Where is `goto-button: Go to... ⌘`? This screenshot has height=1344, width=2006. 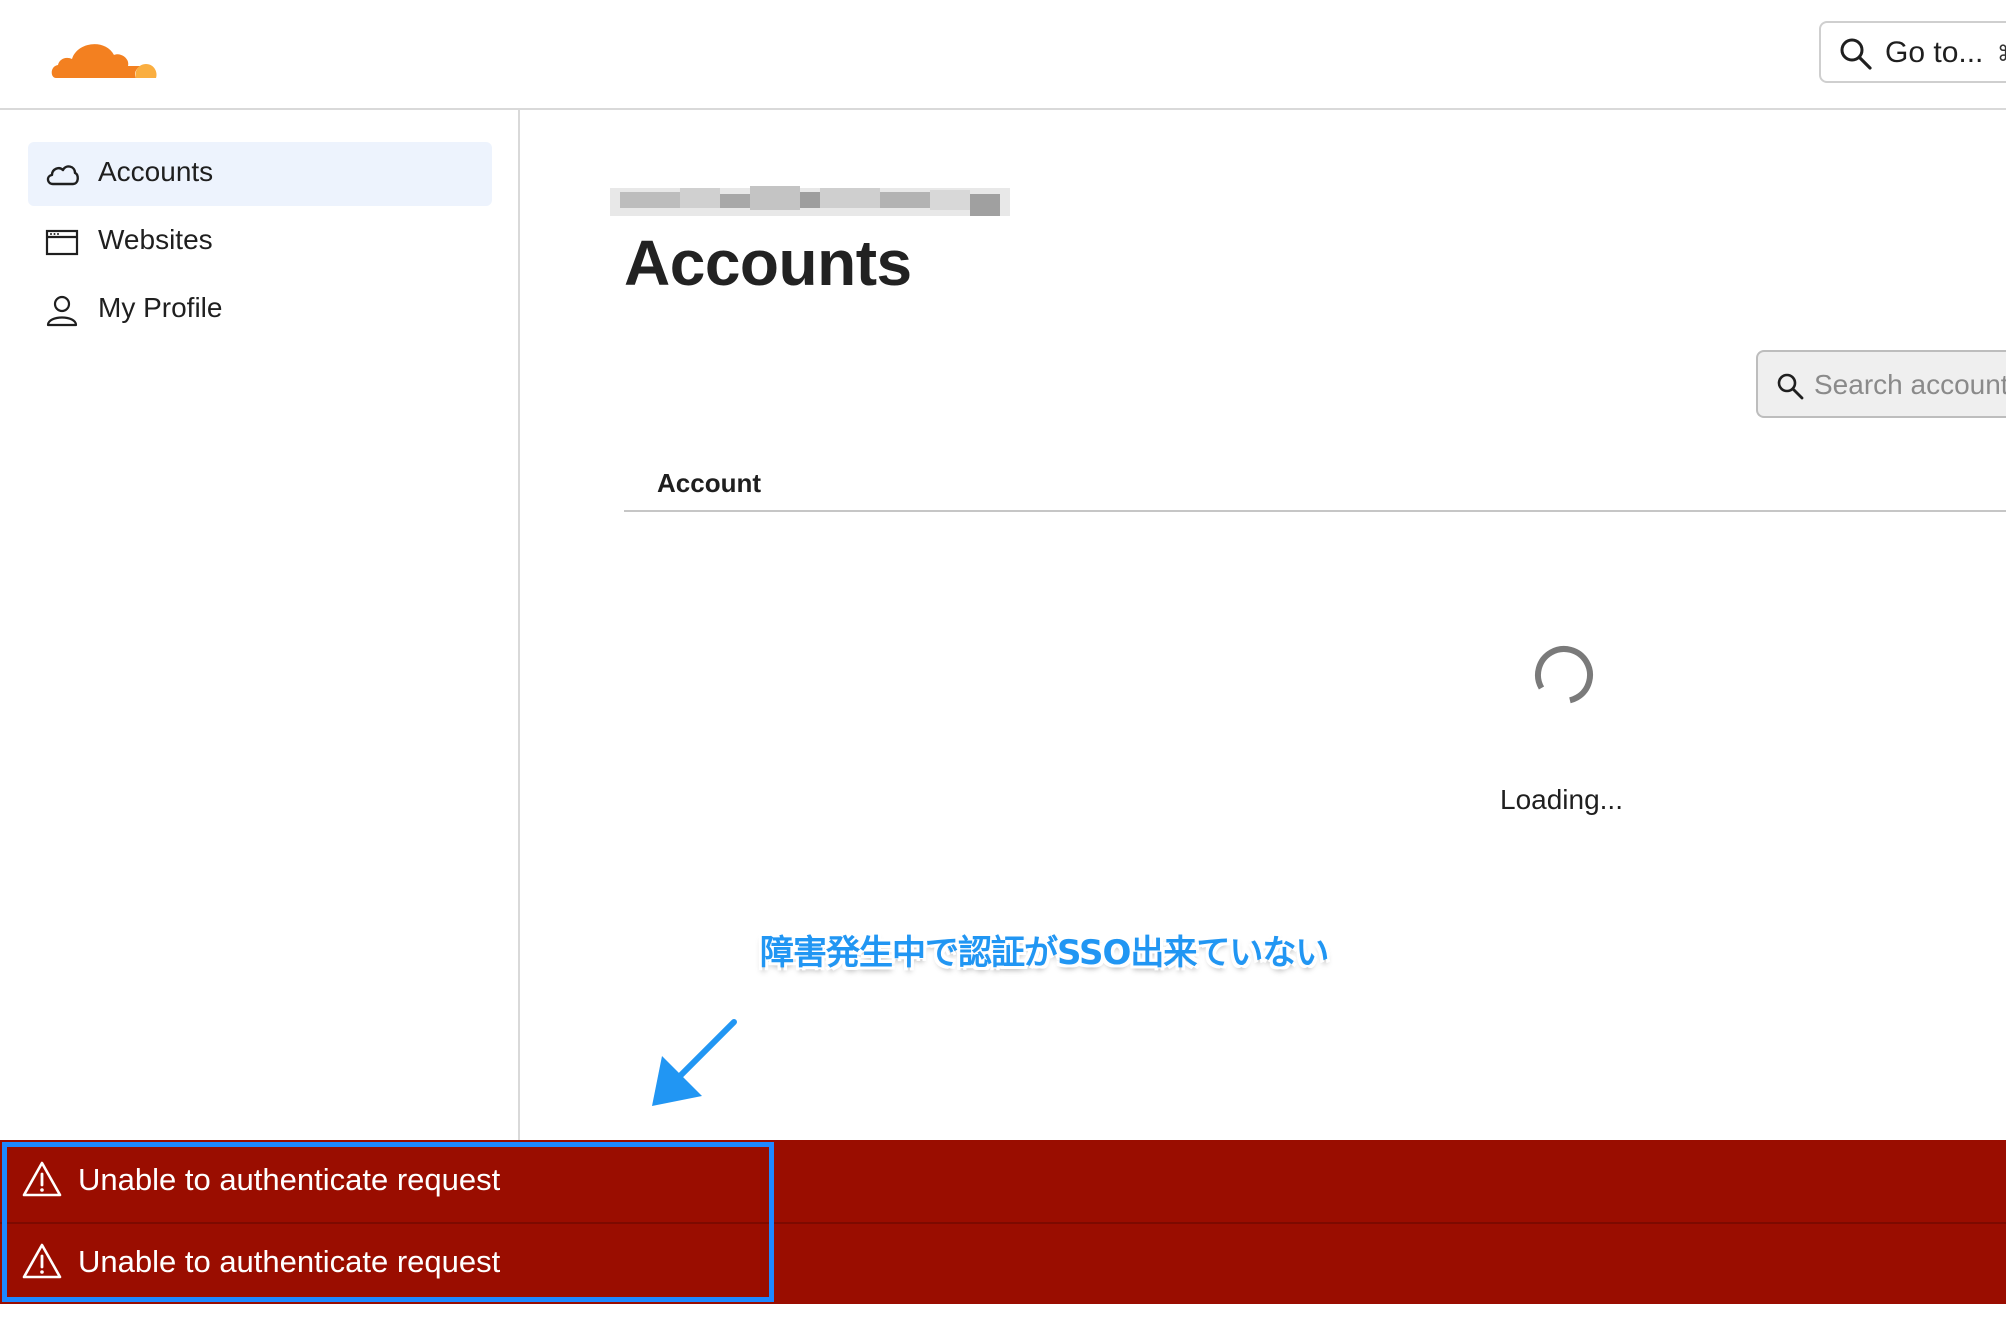 goto-button: Go to... ⌘ is located at coordinates (1912, 52).